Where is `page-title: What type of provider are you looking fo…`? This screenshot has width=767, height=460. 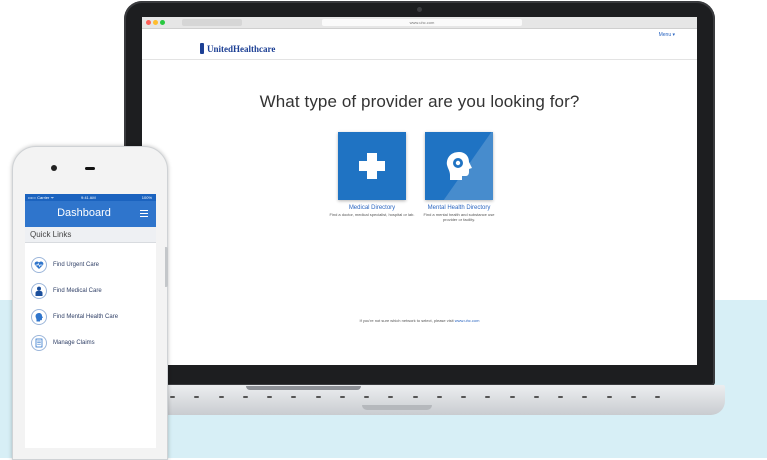 page-title: What type of provider are you looking fo… is located at coordinates (419, 101).